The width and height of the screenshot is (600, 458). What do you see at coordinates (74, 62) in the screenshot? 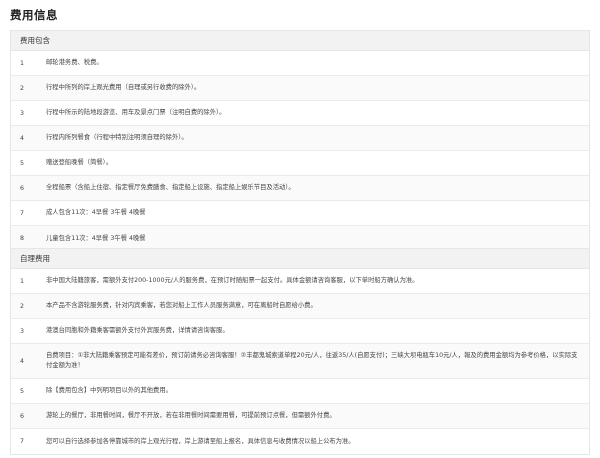
I see `row-text: 邮轮港务费、税费。` at bounding box center [74, 62].